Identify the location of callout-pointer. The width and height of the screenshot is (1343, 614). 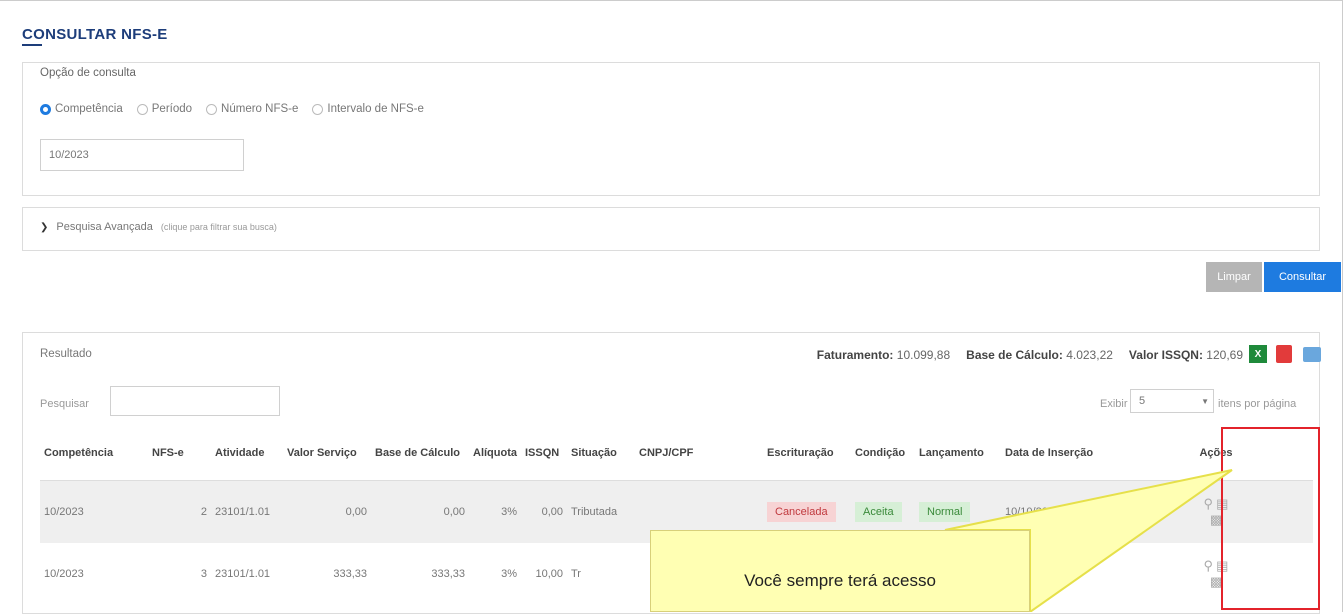
(1088, 540).